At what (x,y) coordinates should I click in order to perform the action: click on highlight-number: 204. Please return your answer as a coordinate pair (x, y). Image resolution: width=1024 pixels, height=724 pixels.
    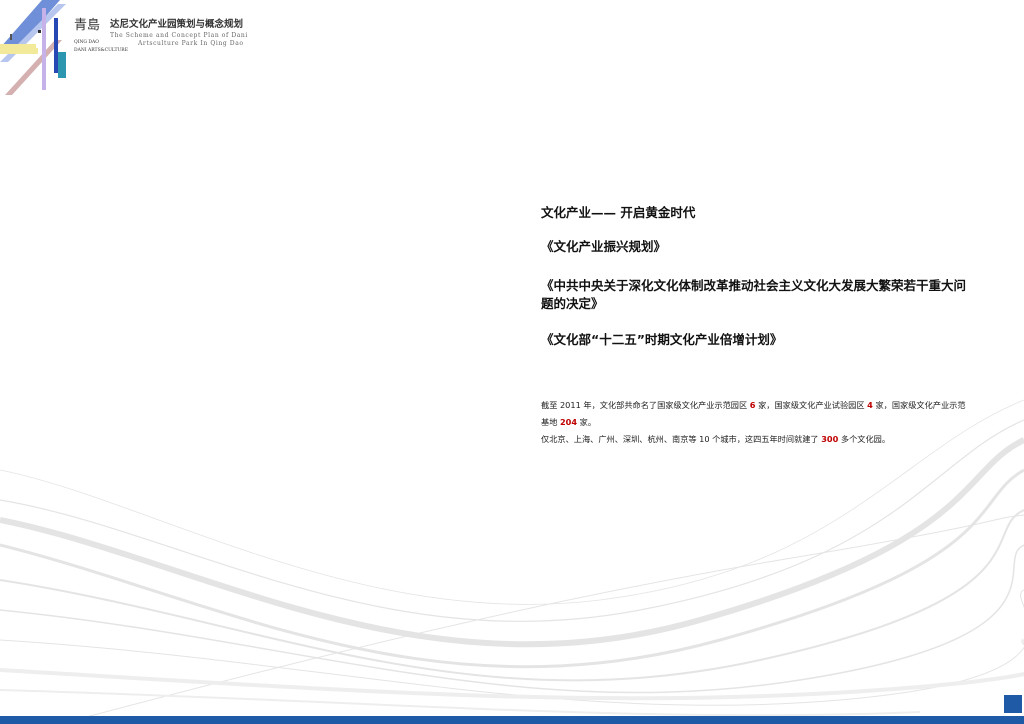
    Looking at the image, I should click on (568, 422).